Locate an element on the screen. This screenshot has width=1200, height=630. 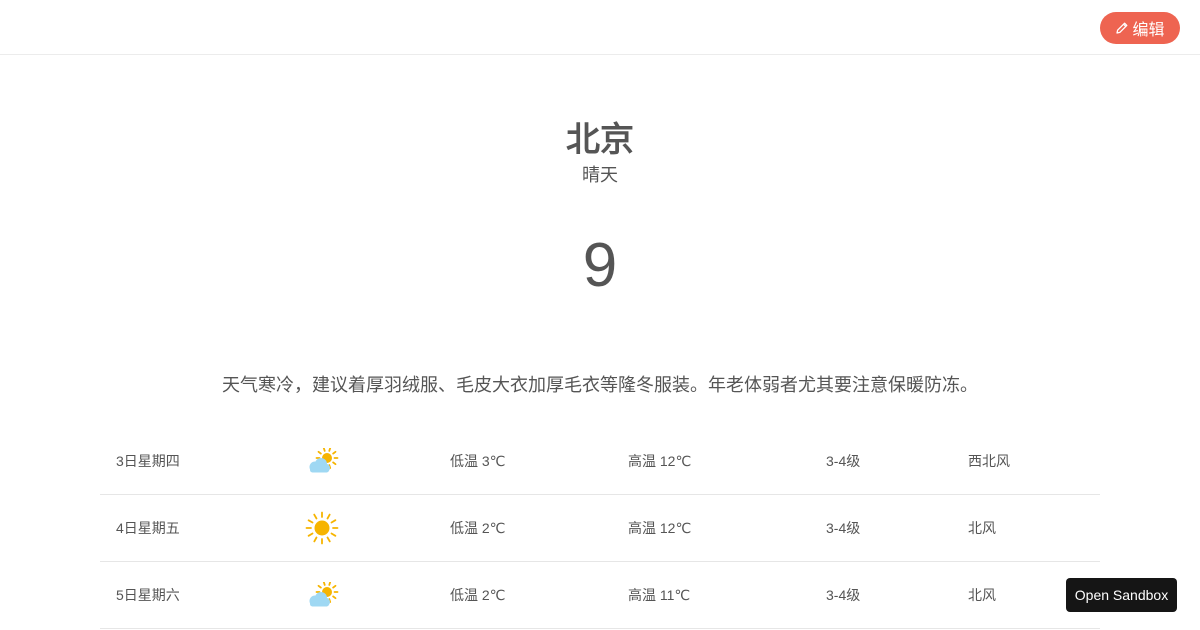
pencil-icon is located at coordinates (1122, 28).